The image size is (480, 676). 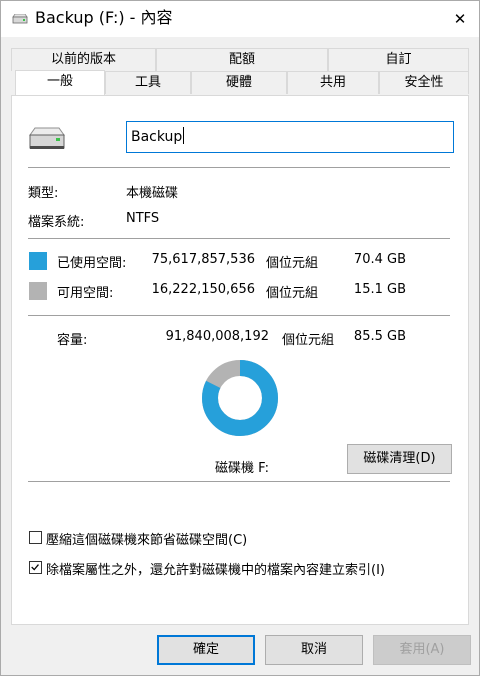 What do you see at coordinates (379, 336) in the screenshot?
I see `capacity-size: 85.5 GB` at bounding box center [379, 336].